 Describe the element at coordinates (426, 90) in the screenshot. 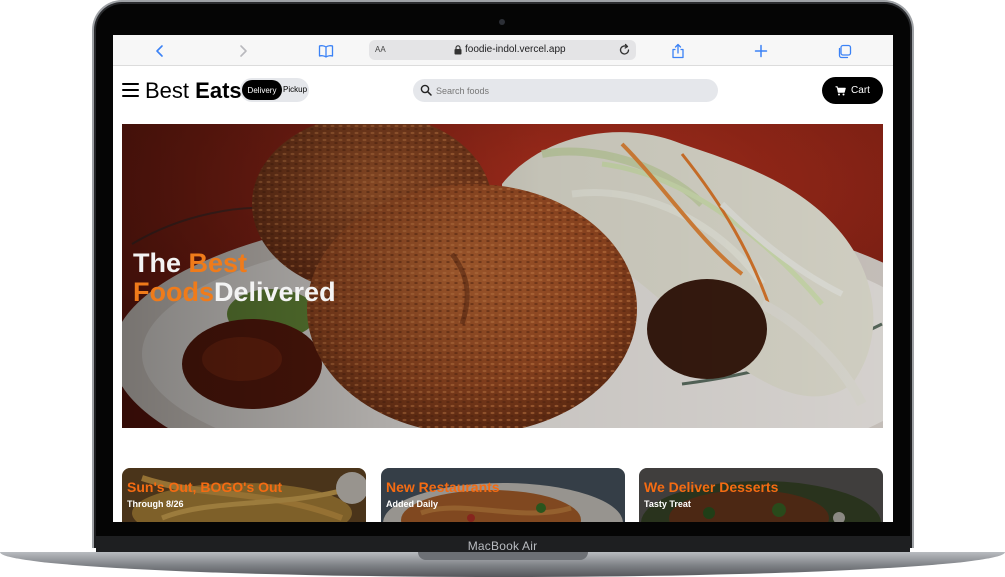

I see `search-icon` at that location.